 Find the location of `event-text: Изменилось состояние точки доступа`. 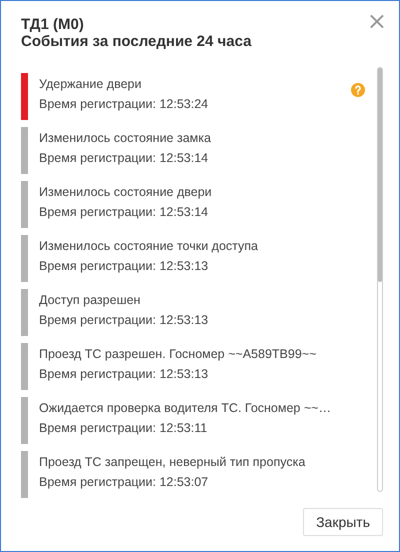

event-text: Изменилось состояние точки доступа is located at coordinates (148, 246).